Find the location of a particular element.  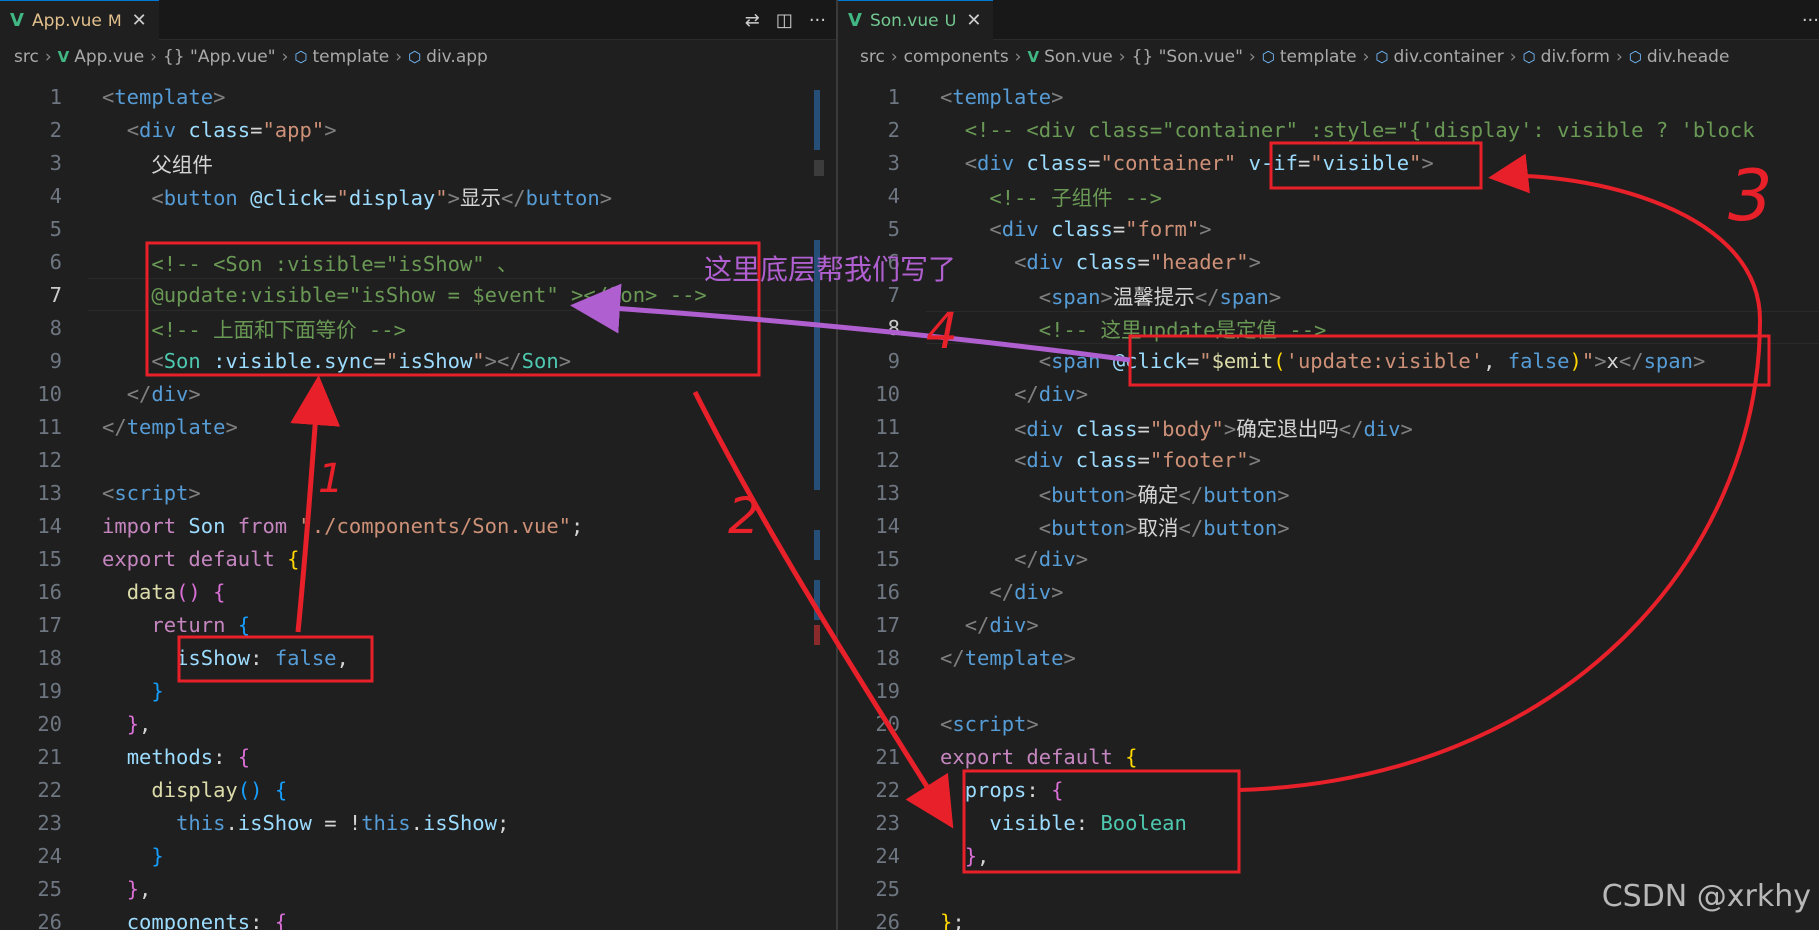

code-line: 5 <div class="form"> is located at coordinates (1328, 228).